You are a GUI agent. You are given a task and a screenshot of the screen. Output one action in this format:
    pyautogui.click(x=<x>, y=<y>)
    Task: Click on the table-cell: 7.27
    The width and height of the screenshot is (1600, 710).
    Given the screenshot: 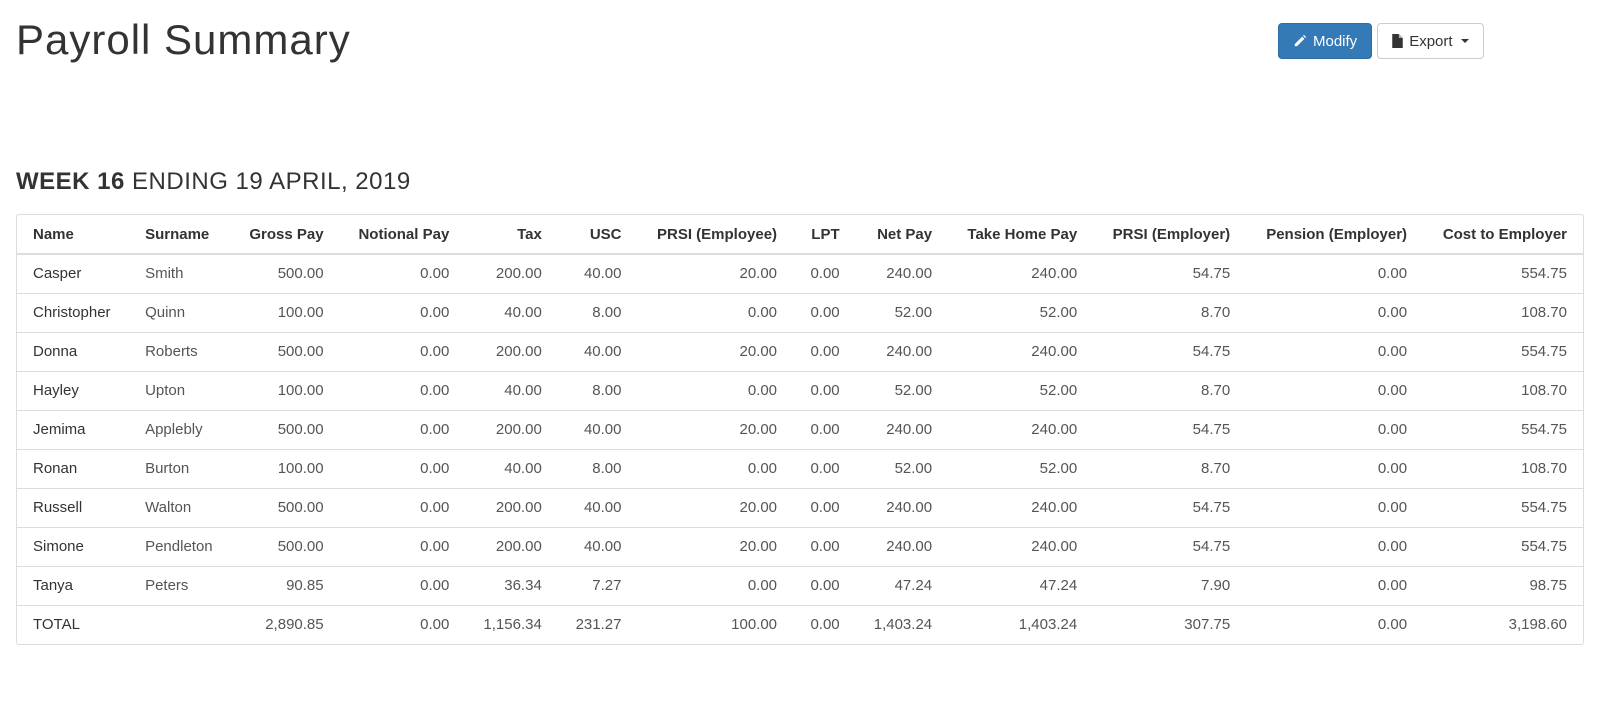 What is the action you would take?
    pyautogui.click(x=597, y=585)
    